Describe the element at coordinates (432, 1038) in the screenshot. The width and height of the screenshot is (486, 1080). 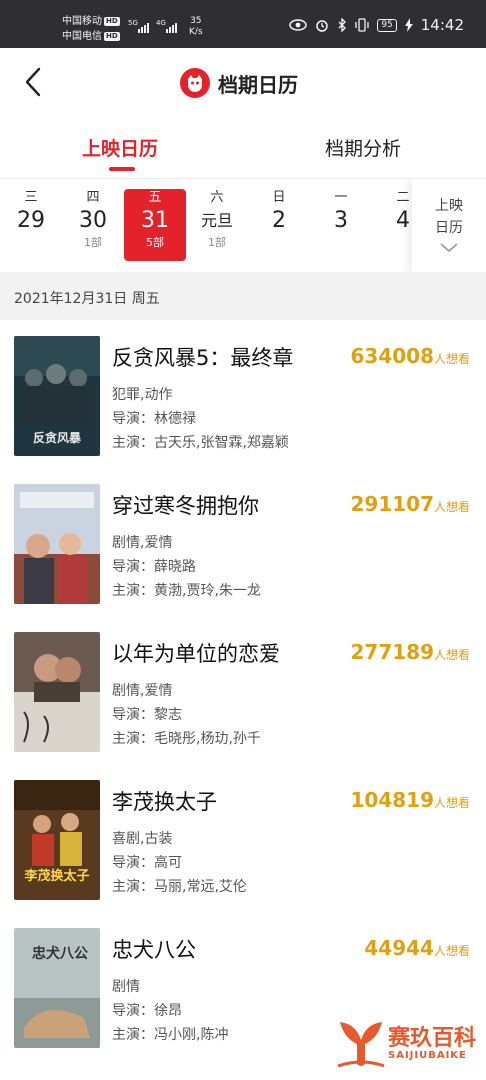
I see `watermark-title: 赛玖百科` at that location.